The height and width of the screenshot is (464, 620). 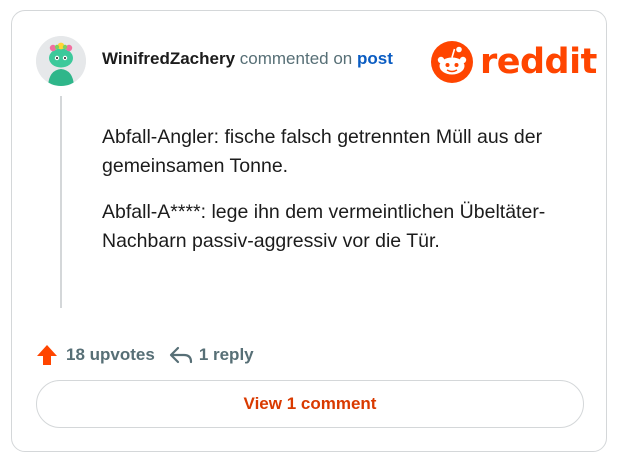 I want to click on view-comments-button: View 1 comment, so click(x=310, y=404).